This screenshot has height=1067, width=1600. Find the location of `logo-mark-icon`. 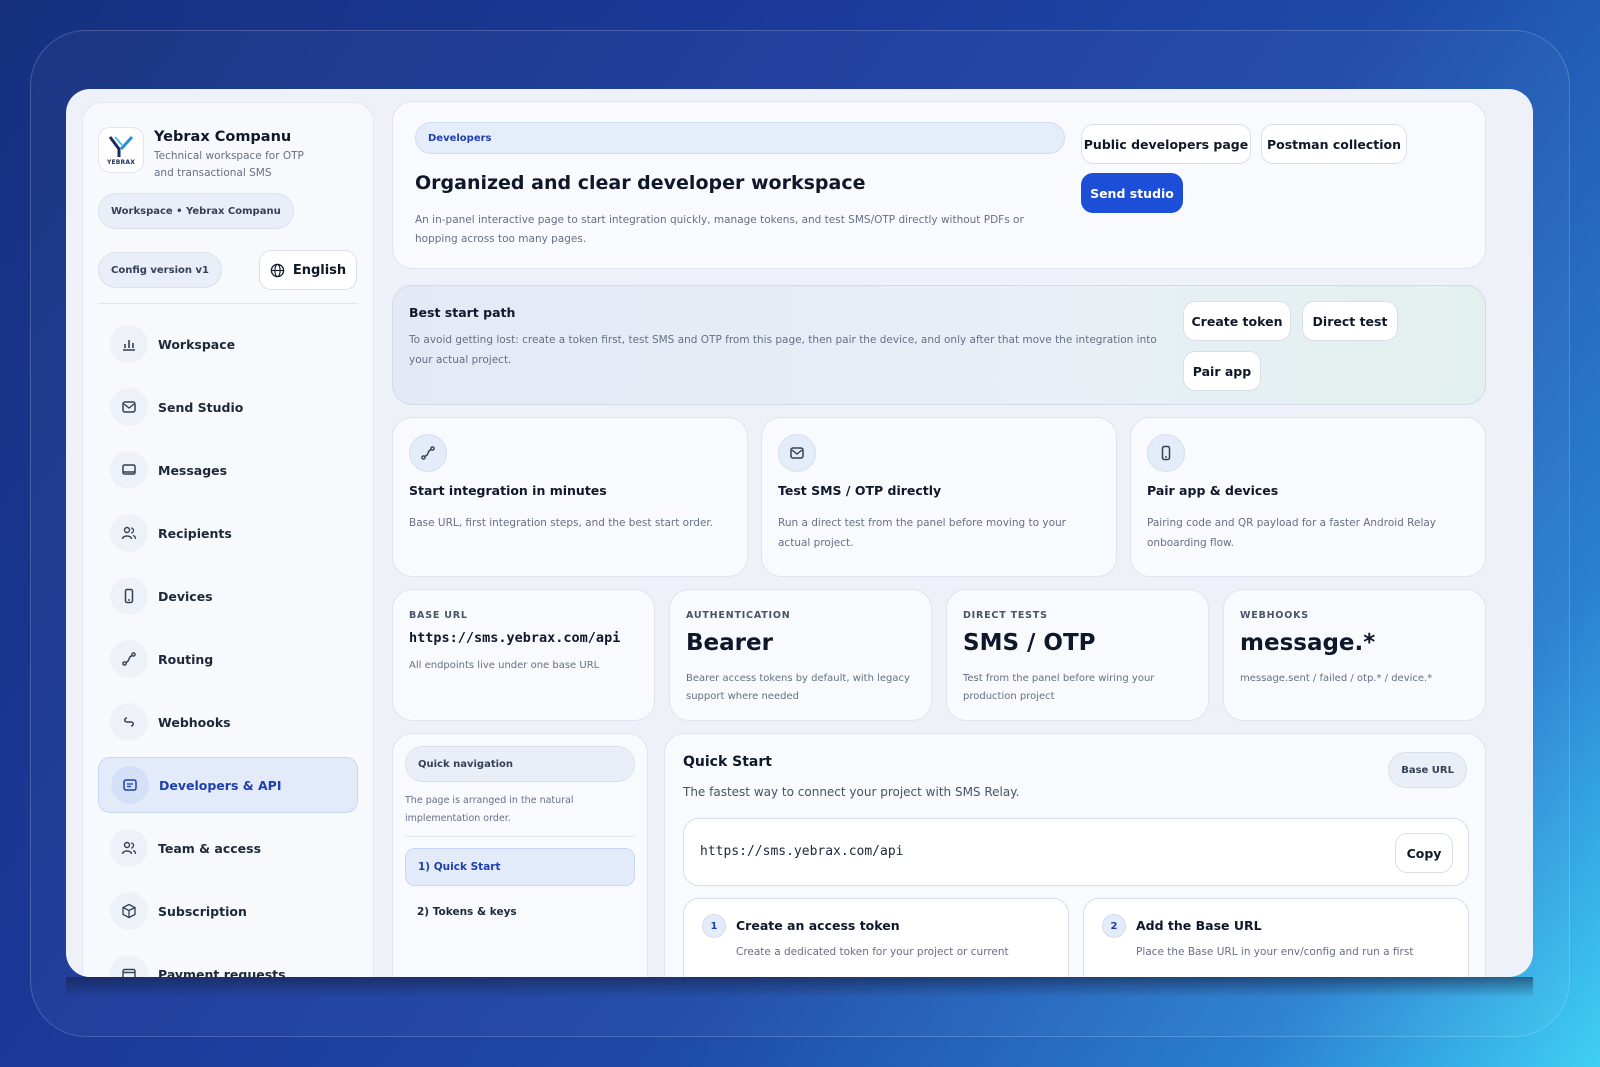

logo-mark-icon is located at coordinates (121, 146).